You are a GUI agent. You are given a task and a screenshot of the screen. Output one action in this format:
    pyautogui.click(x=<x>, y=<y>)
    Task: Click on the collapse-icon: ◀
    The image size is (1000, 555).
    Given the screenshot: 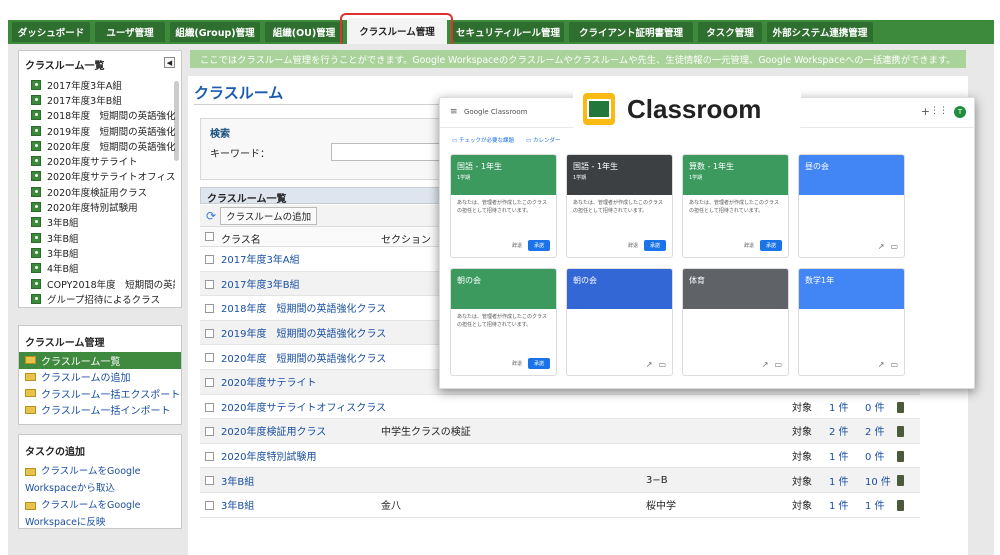 What is the action you would take?
    pyautogui.click(x=169, y=62)
    